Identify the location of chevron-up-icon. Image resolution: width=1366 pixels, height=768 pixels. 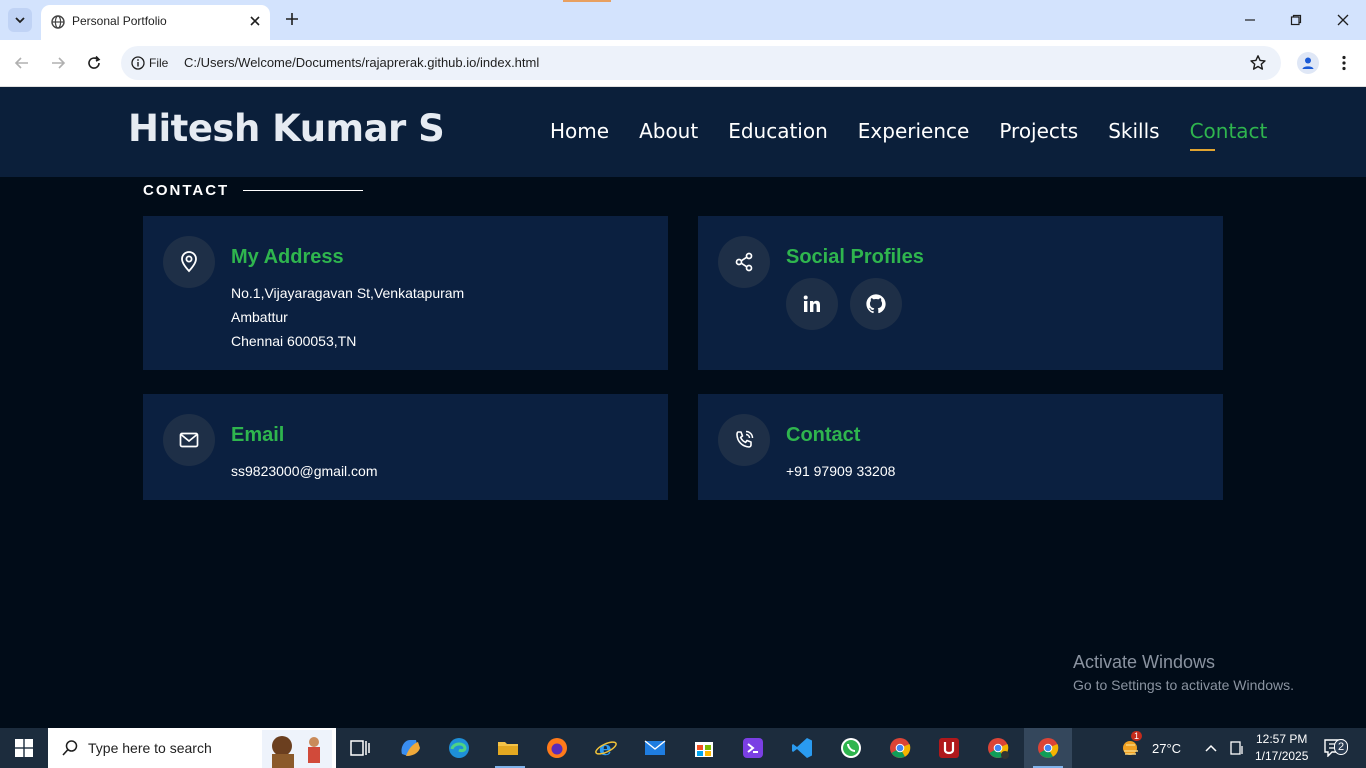
(1211, 748).